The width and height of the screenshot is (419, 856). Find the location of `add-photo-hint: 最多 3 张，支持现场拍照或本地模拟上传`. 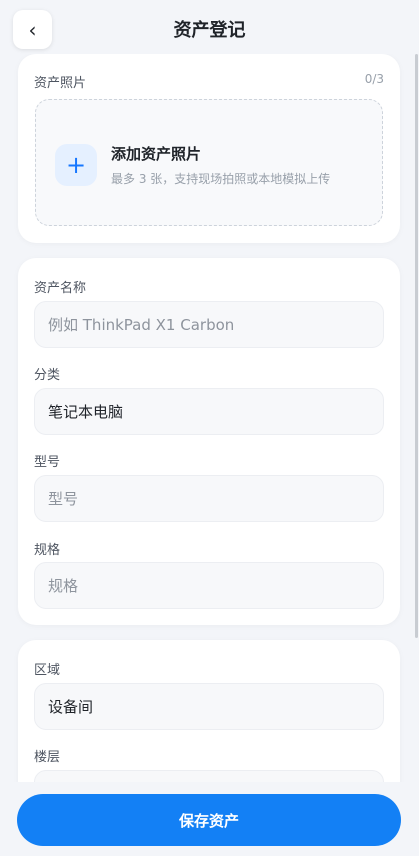

add-photo-hint: 最多 3 张，支持现场拍照或本地模拟上传 is located at coordinates (221, 179).